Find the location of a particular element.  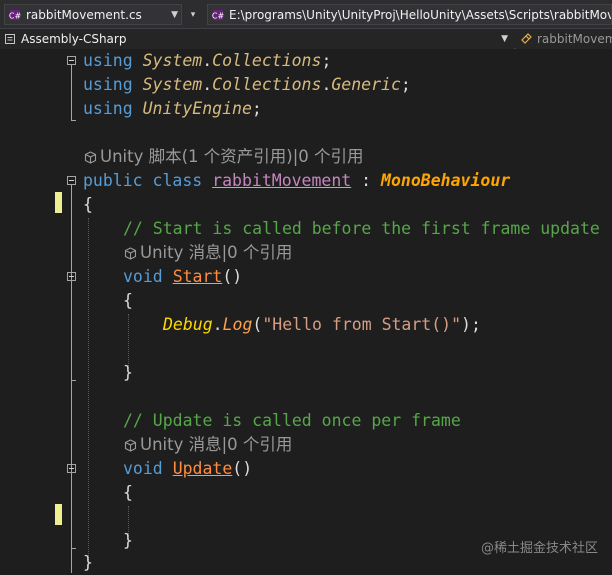

codelens-class: Unity 脚本(1 个资产引用)|0 个引用 is located at coordinates (224, 157).